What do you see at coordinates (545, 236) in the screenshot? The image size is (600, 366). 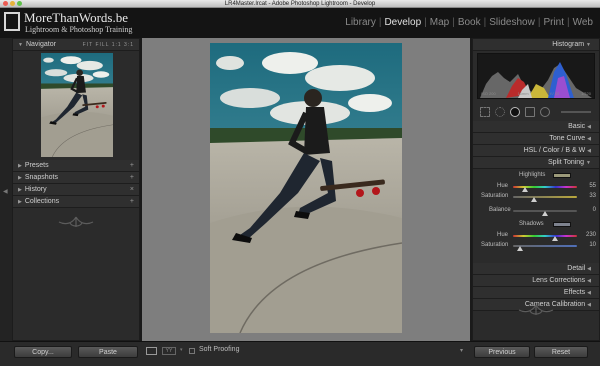 I see `shadows-hue-slider` at bounding box center [545, 236].